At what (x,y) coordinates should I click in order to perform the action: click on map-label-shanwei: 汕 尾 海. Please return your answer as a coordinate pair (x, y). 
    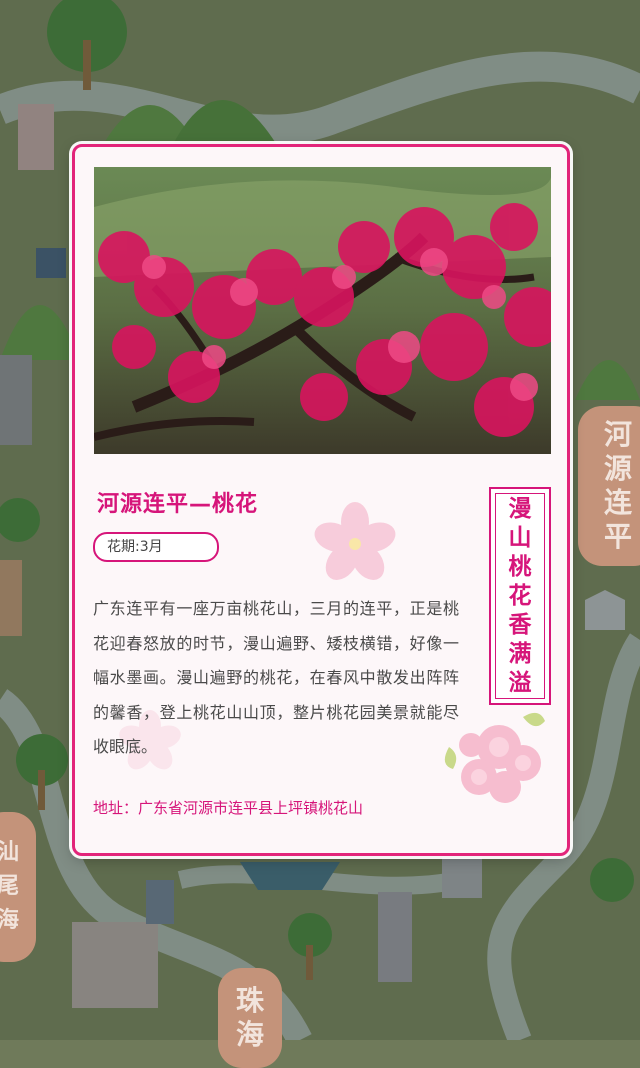
    Looking at the image, I should click on (18, 887).